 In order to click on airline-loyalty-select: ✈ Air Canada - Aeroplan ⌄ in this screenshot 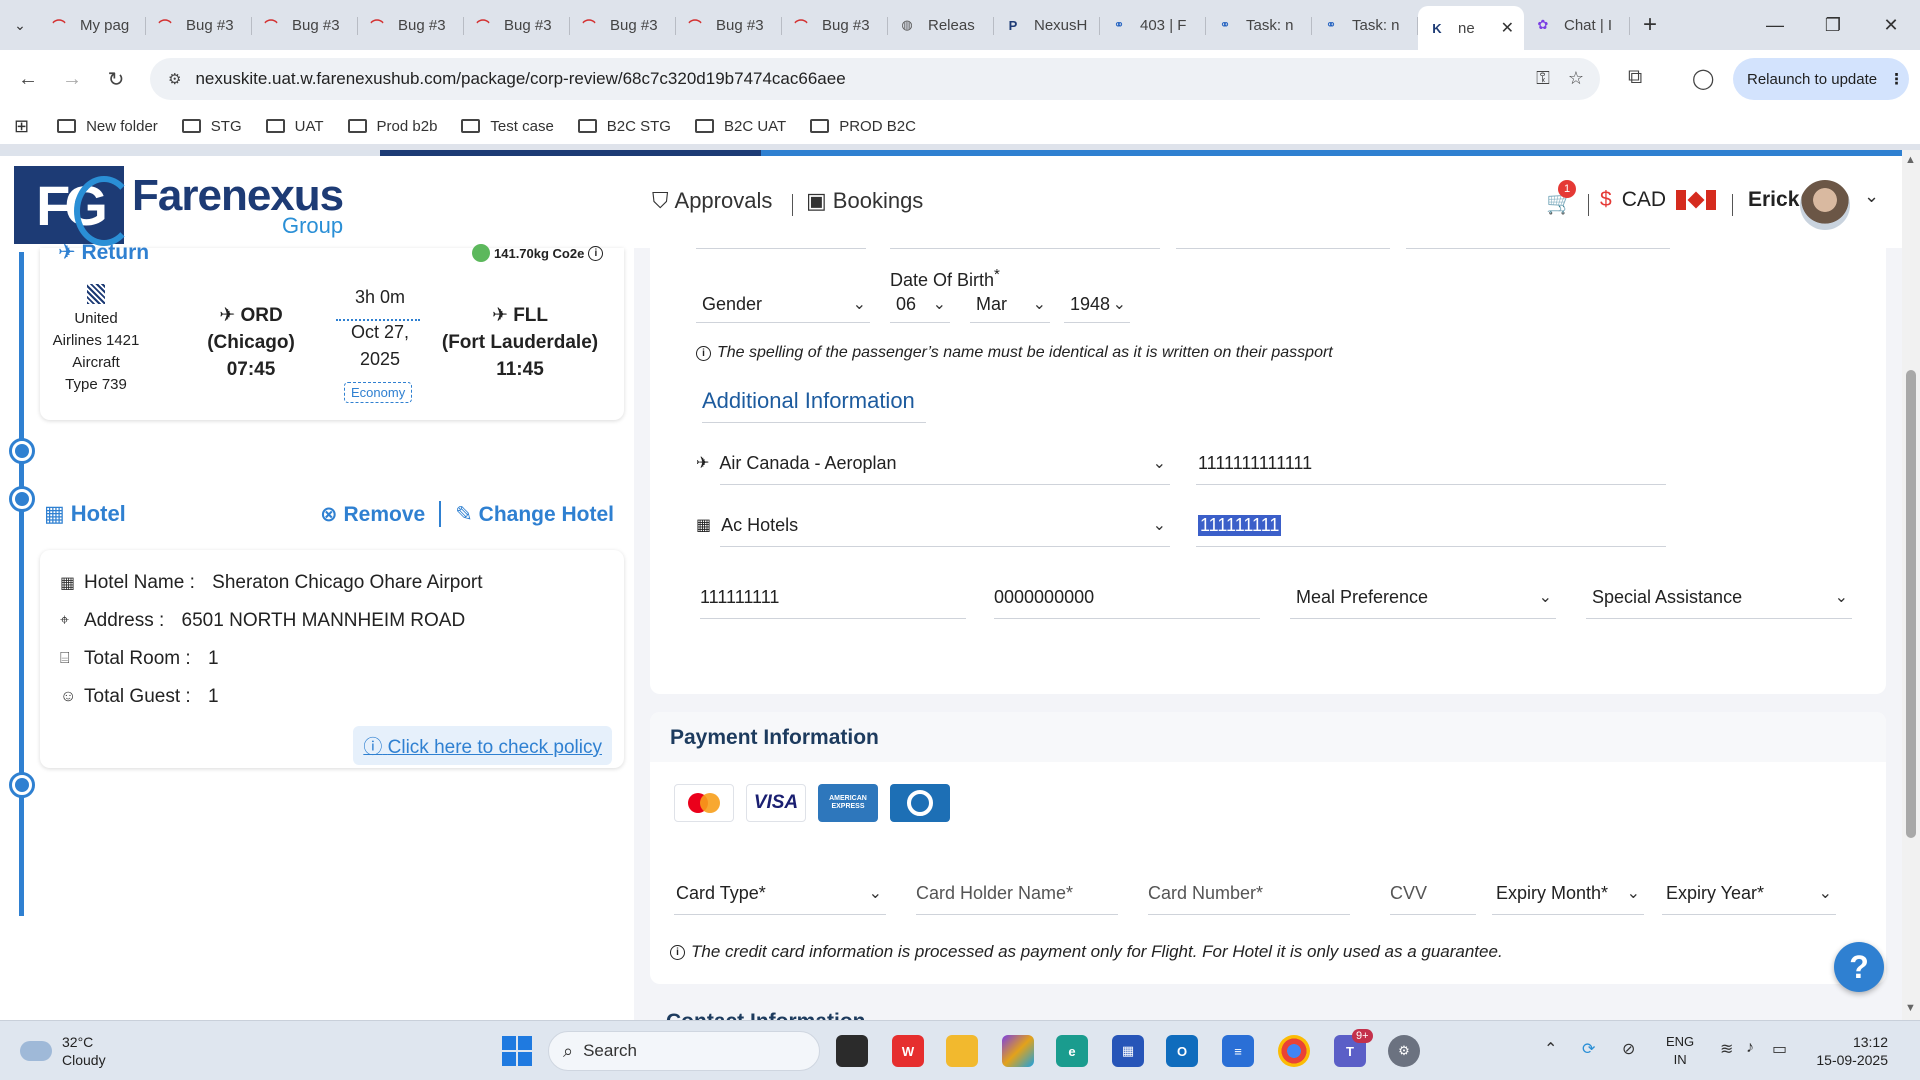, I will do `click(933, 463)`.